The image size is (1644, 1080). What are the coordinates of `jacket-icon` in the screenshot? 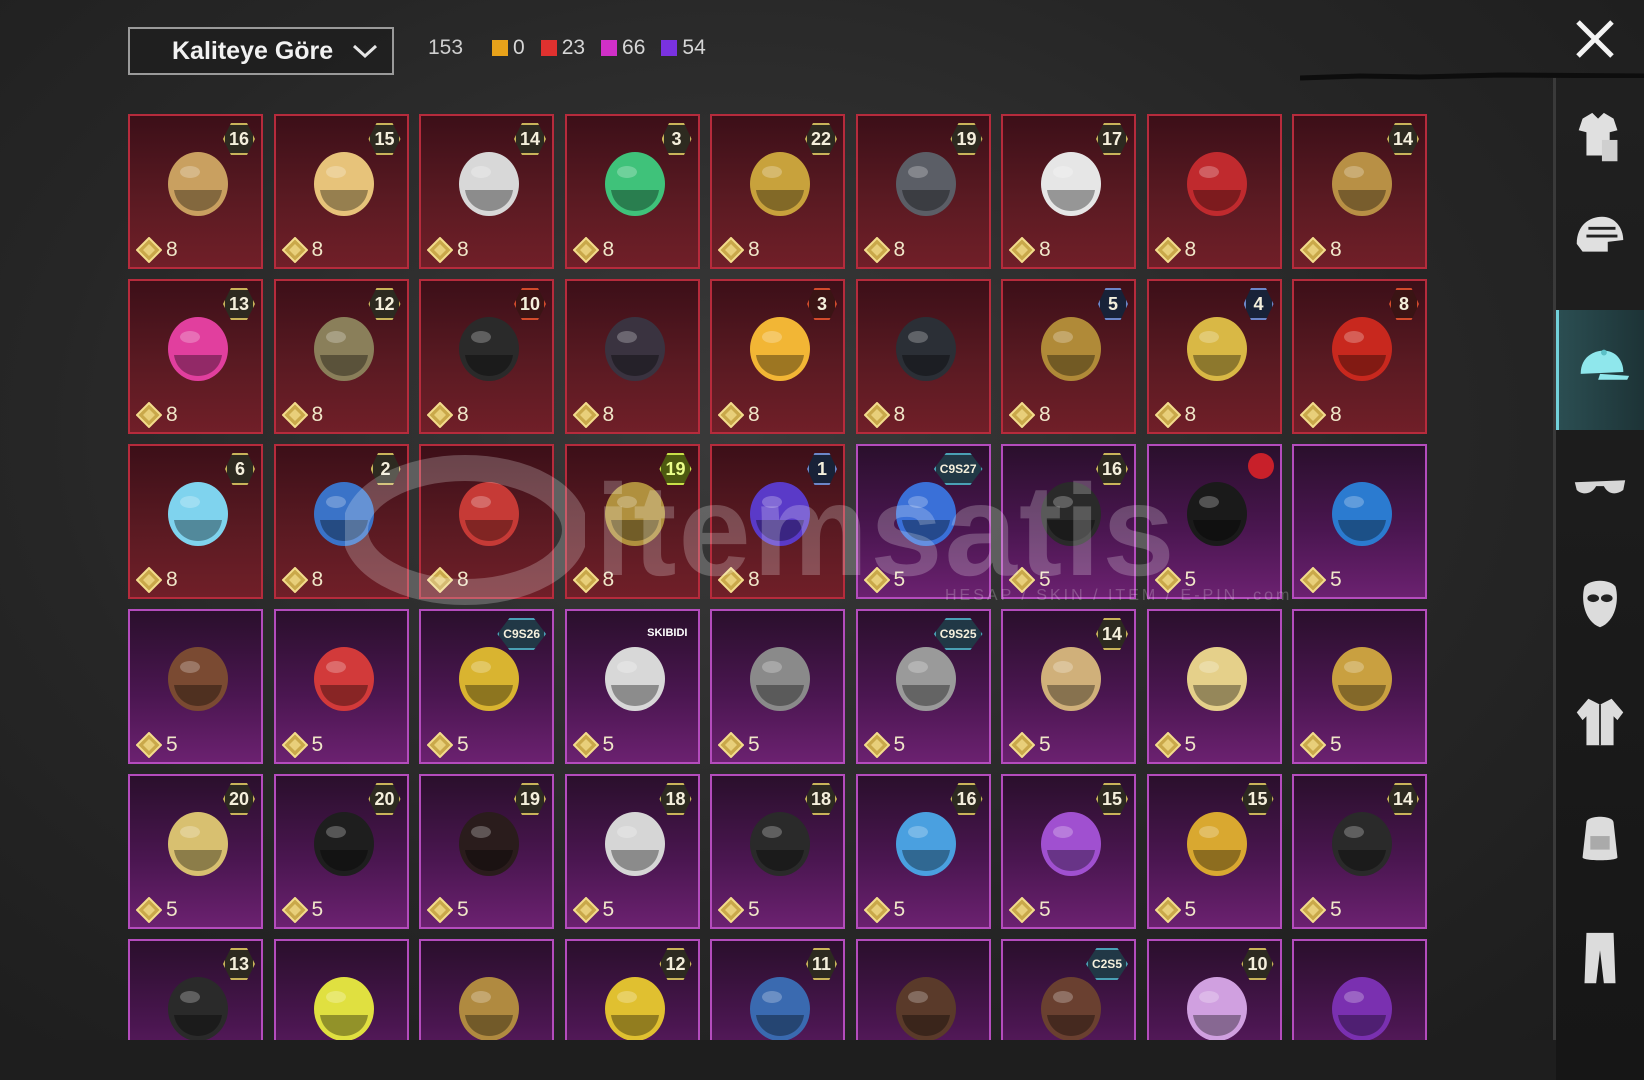 It's located at (1600, 722).